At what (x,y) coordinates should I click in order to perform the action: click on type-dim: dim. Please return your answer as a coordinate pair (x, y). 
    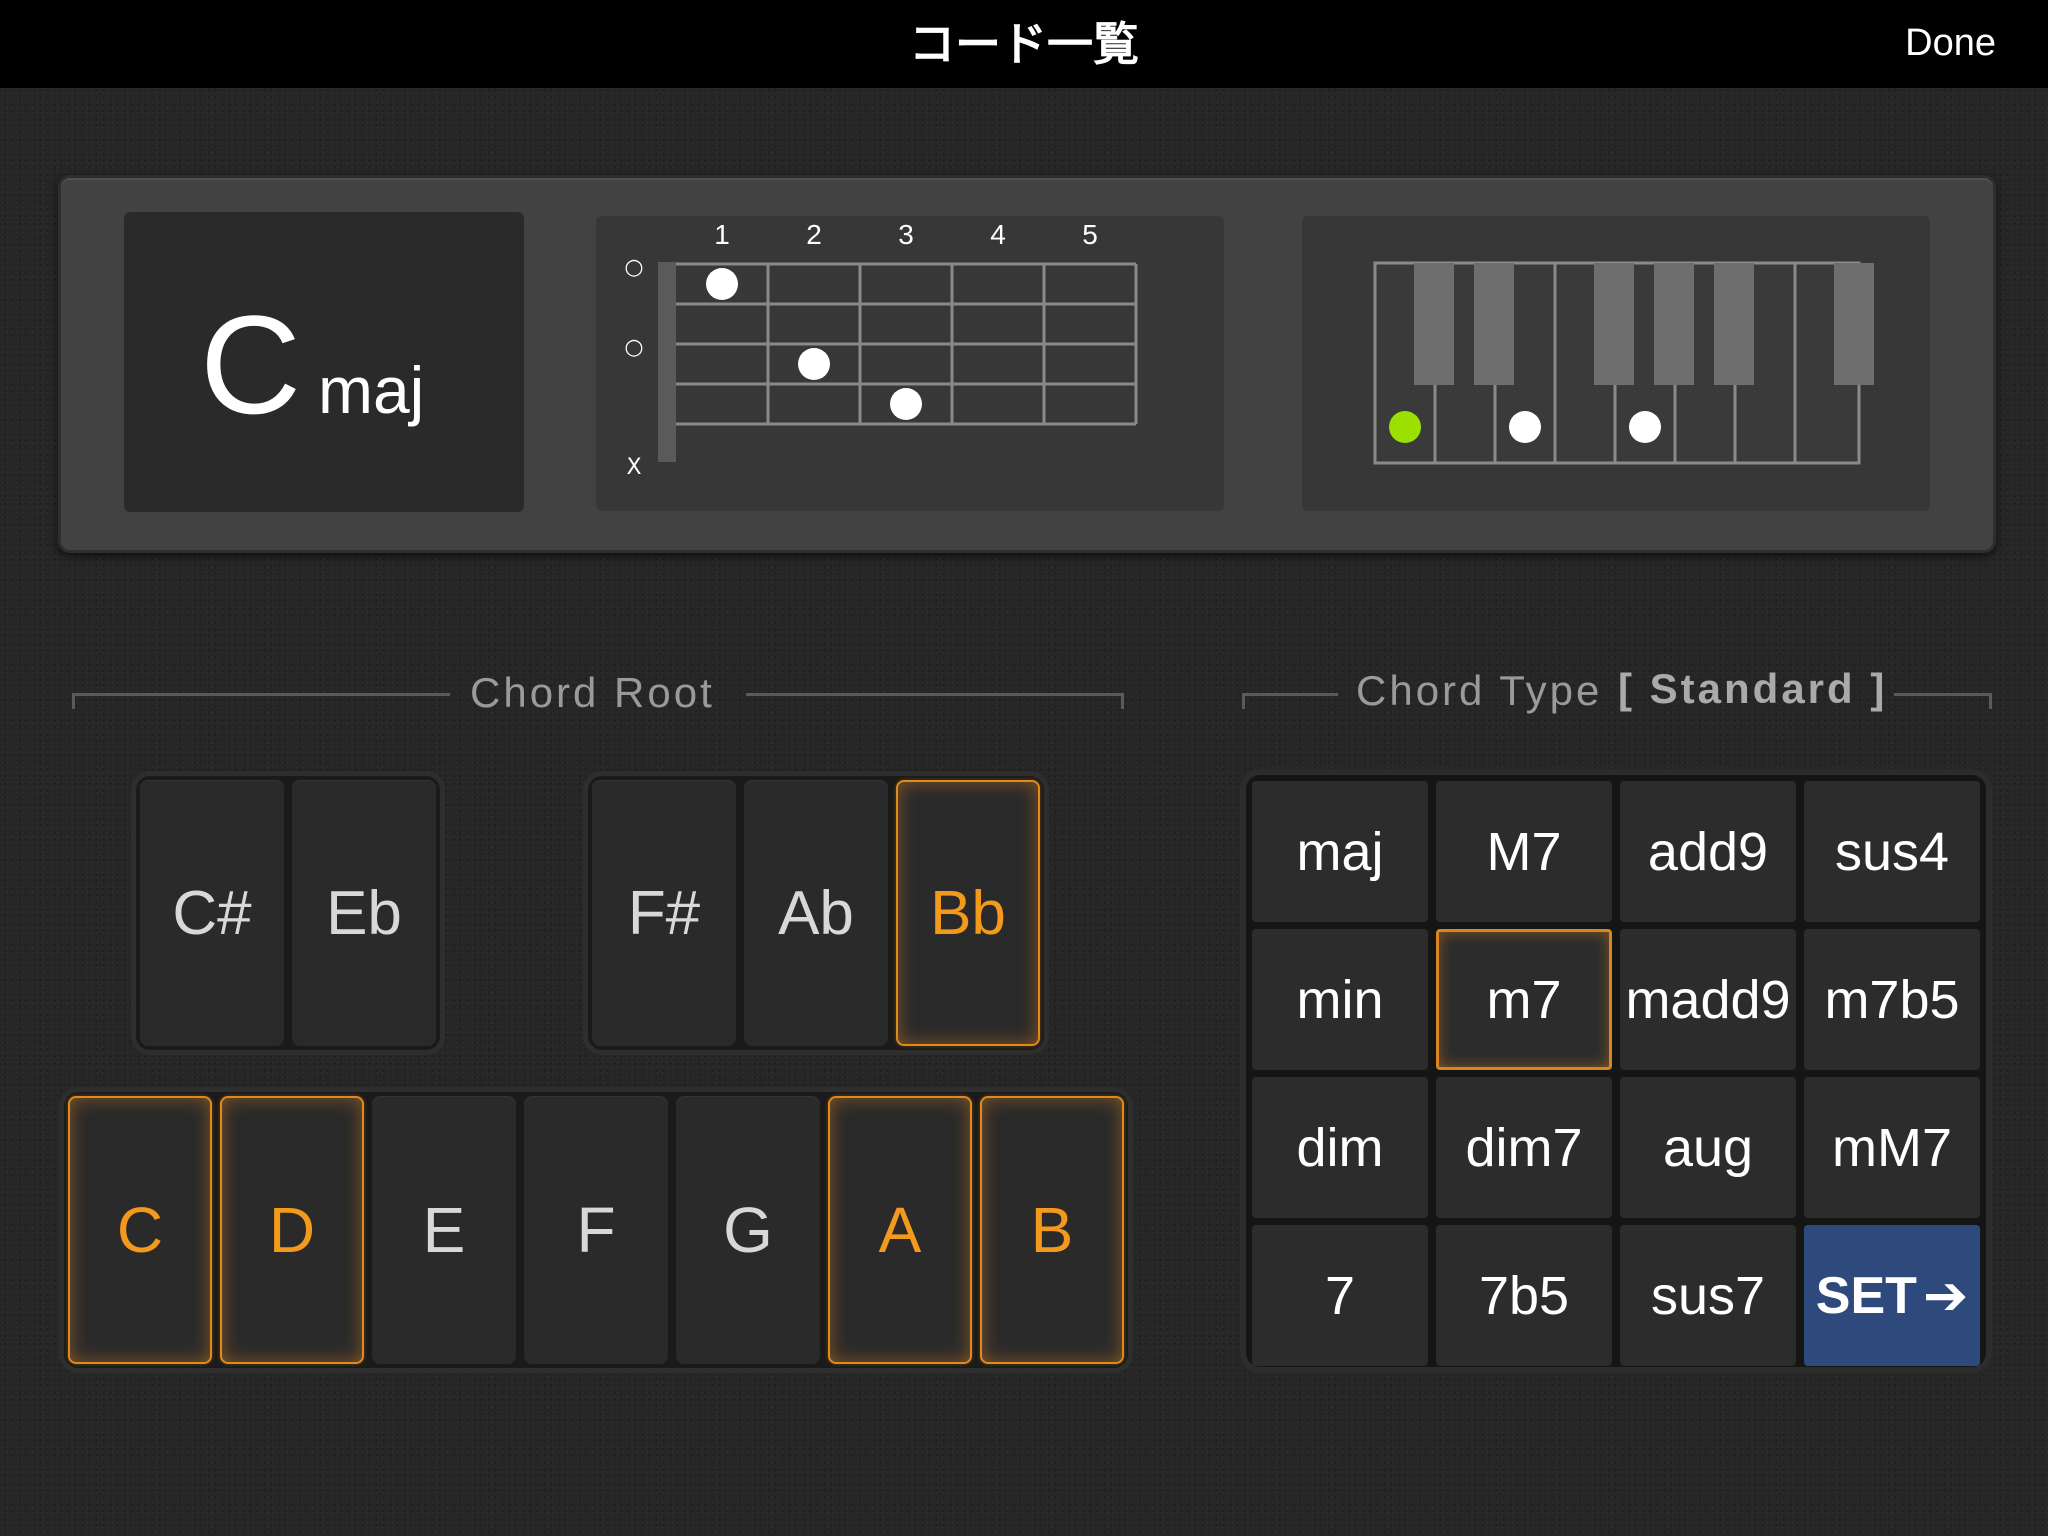
    Looking at the image, I should click on (1340, 1147).